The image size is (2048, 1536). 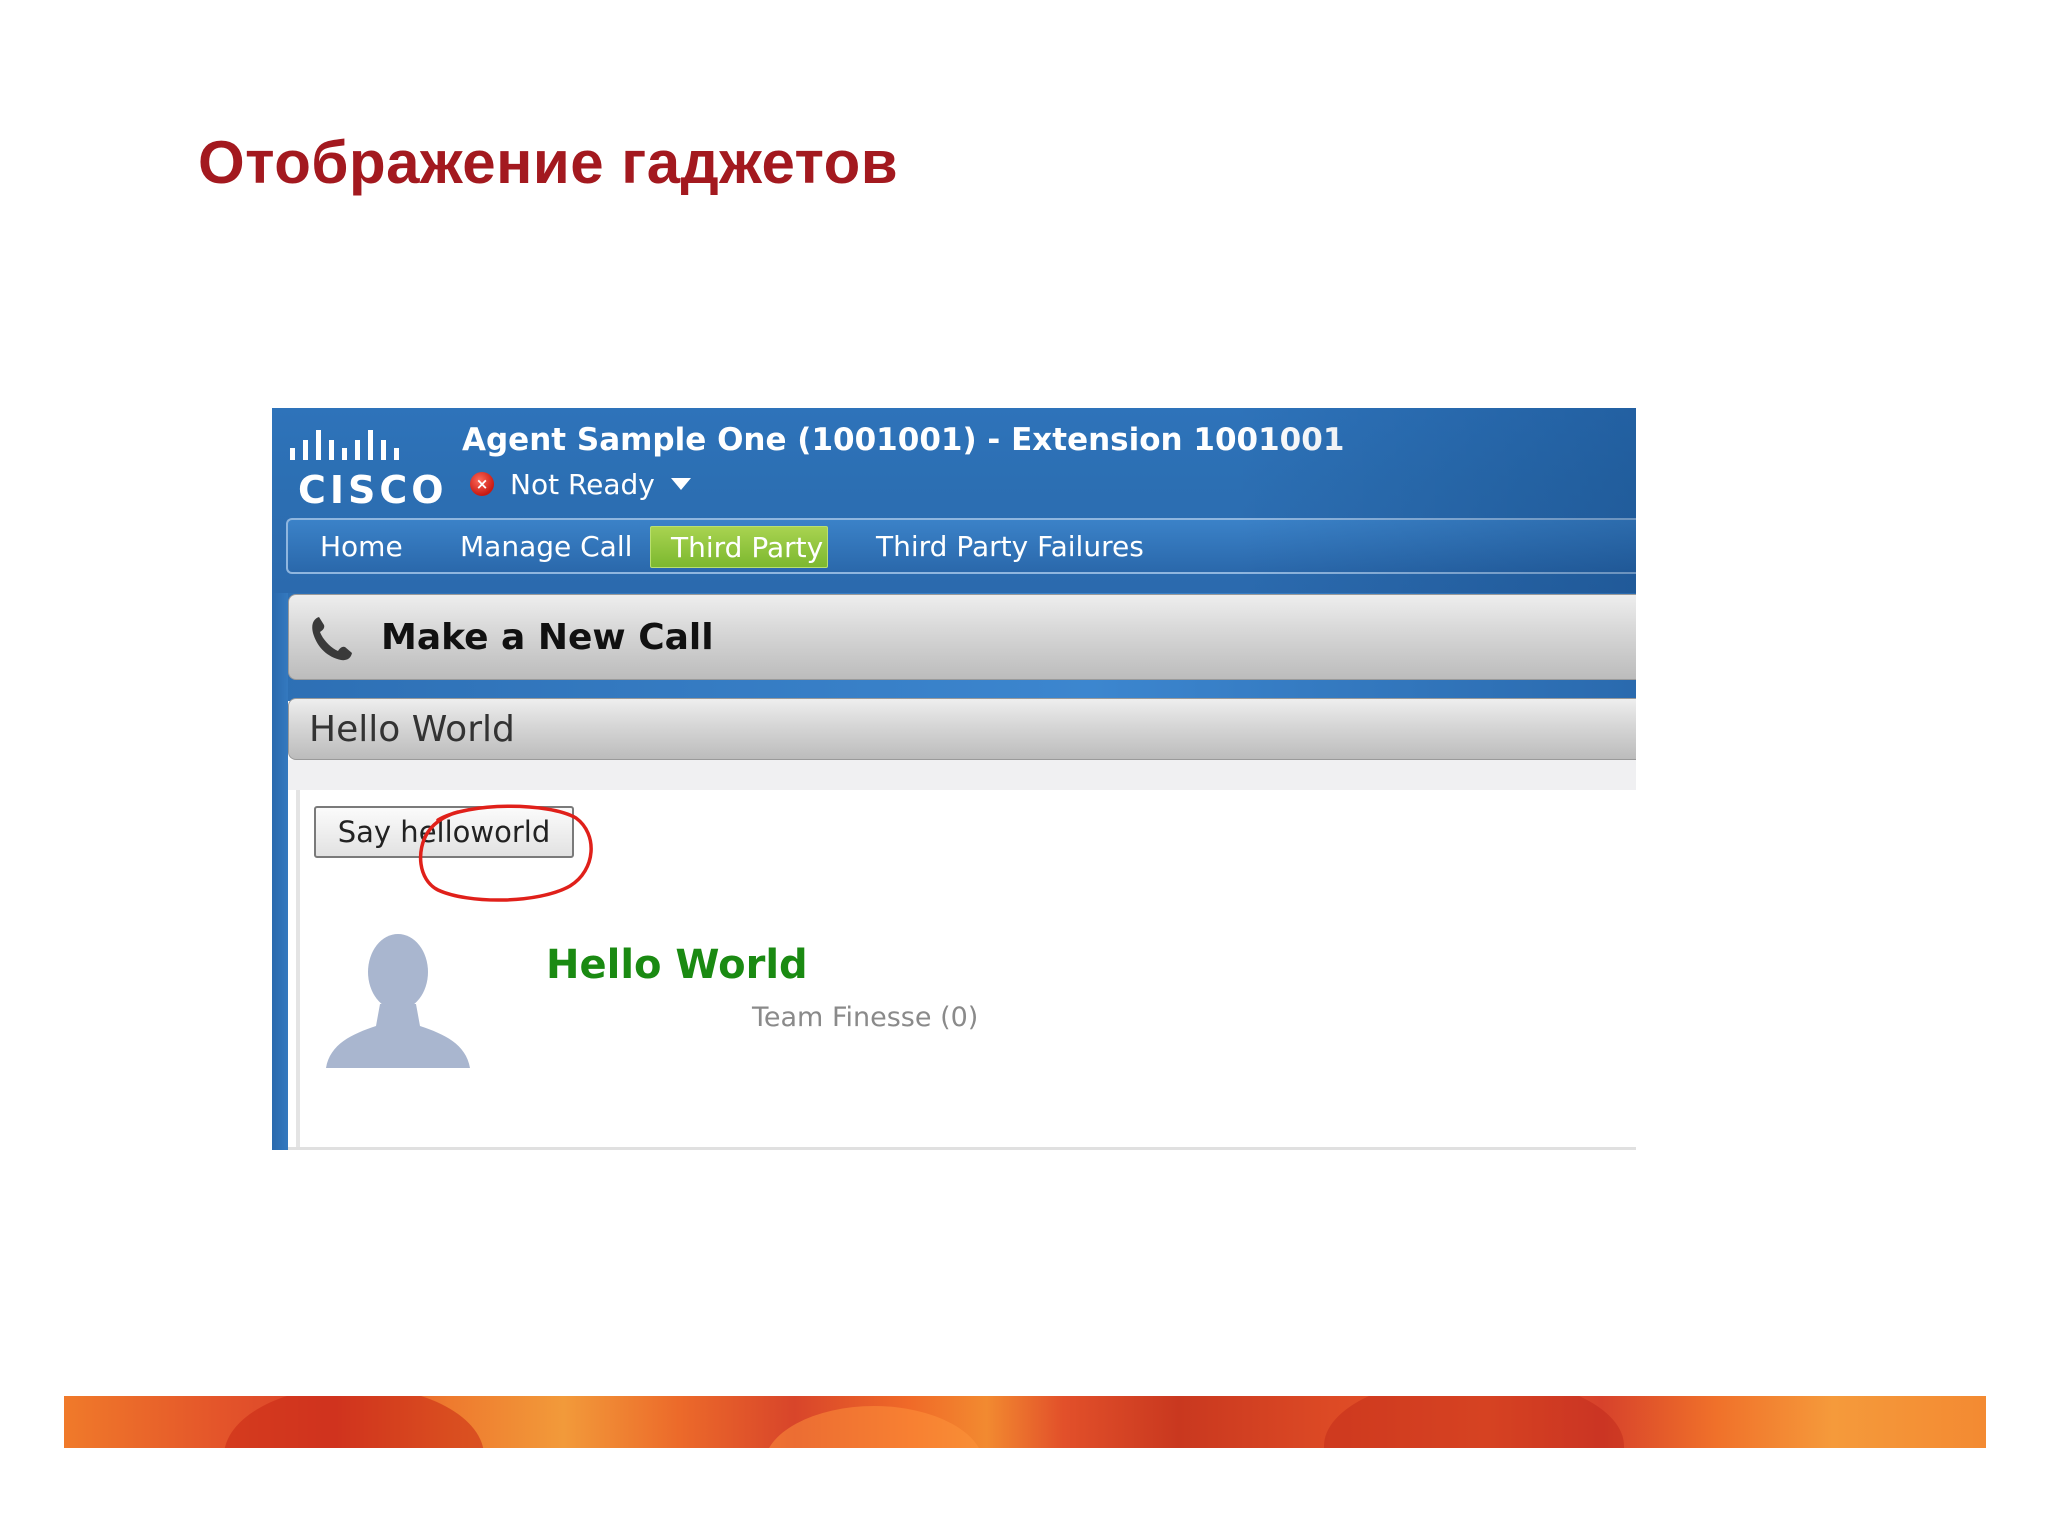 What do you see at coordinates (962, 729) in the screenshot?
I see `hello-world-gadget-header: Hello World` at bounding box center [962, 729].